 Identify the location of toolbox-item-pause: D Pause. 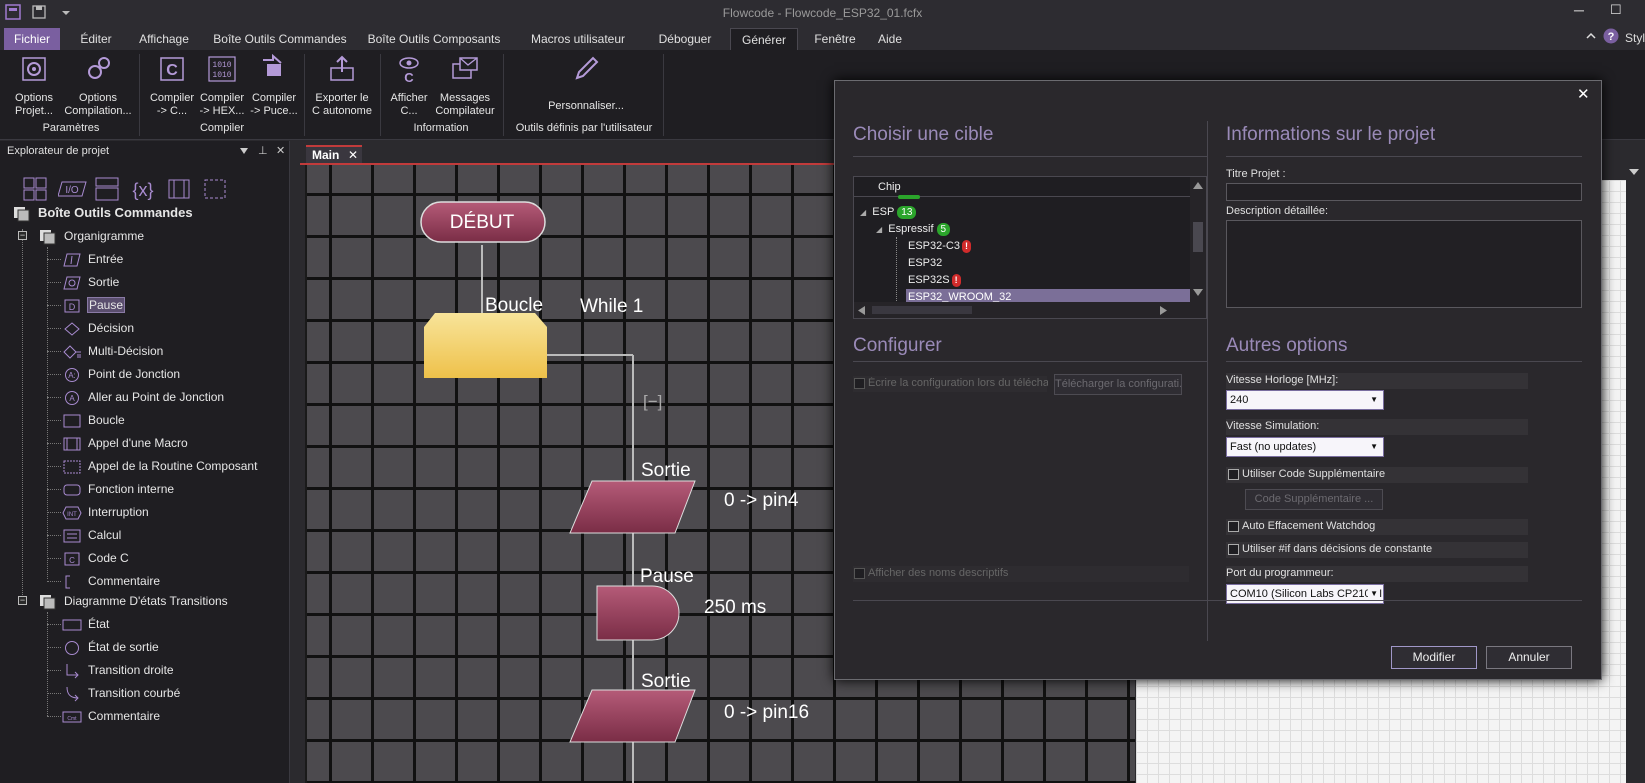
(94, 305).